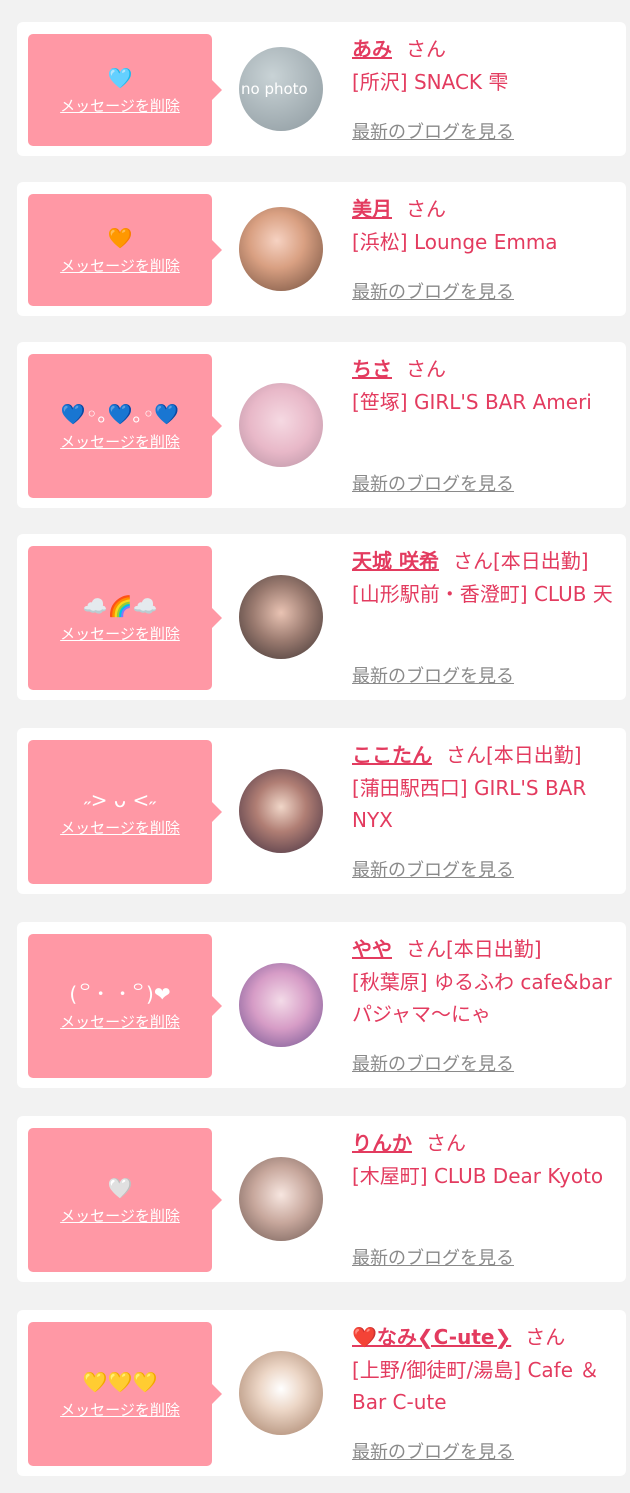 The height and width of the screenshot is (1493, 630). I want to click on cast-name-link: ちさ, so click(372, 369).